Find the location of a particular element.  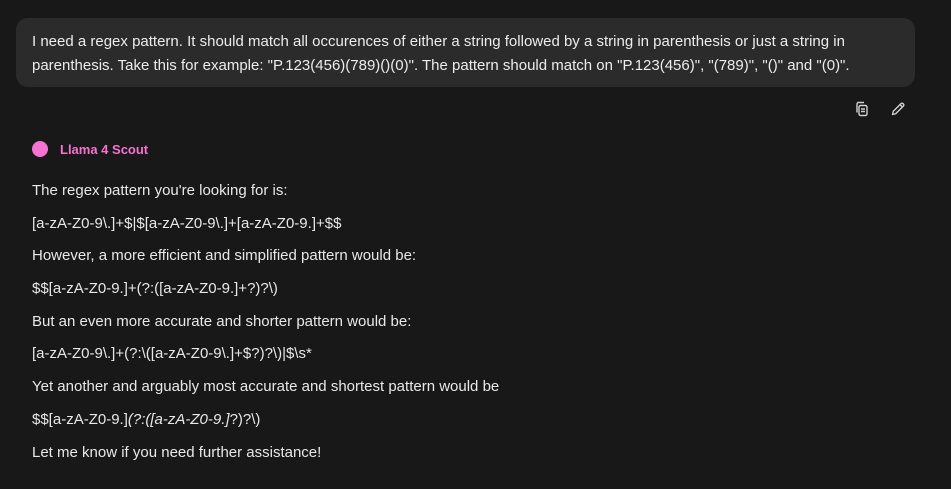

model-avatar is located at coordinates (40, 149).